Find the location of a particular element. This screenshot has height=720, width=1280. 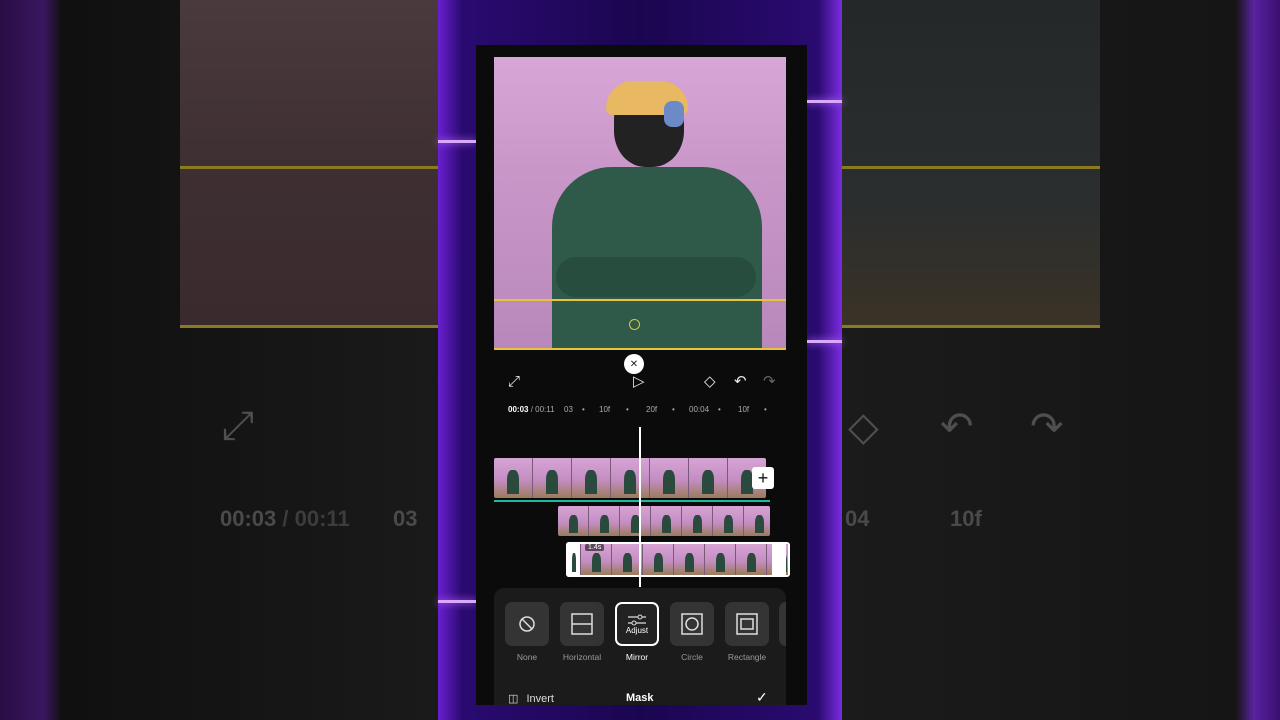

mask-option-circle: Circle is located at coordinates (692, 632).